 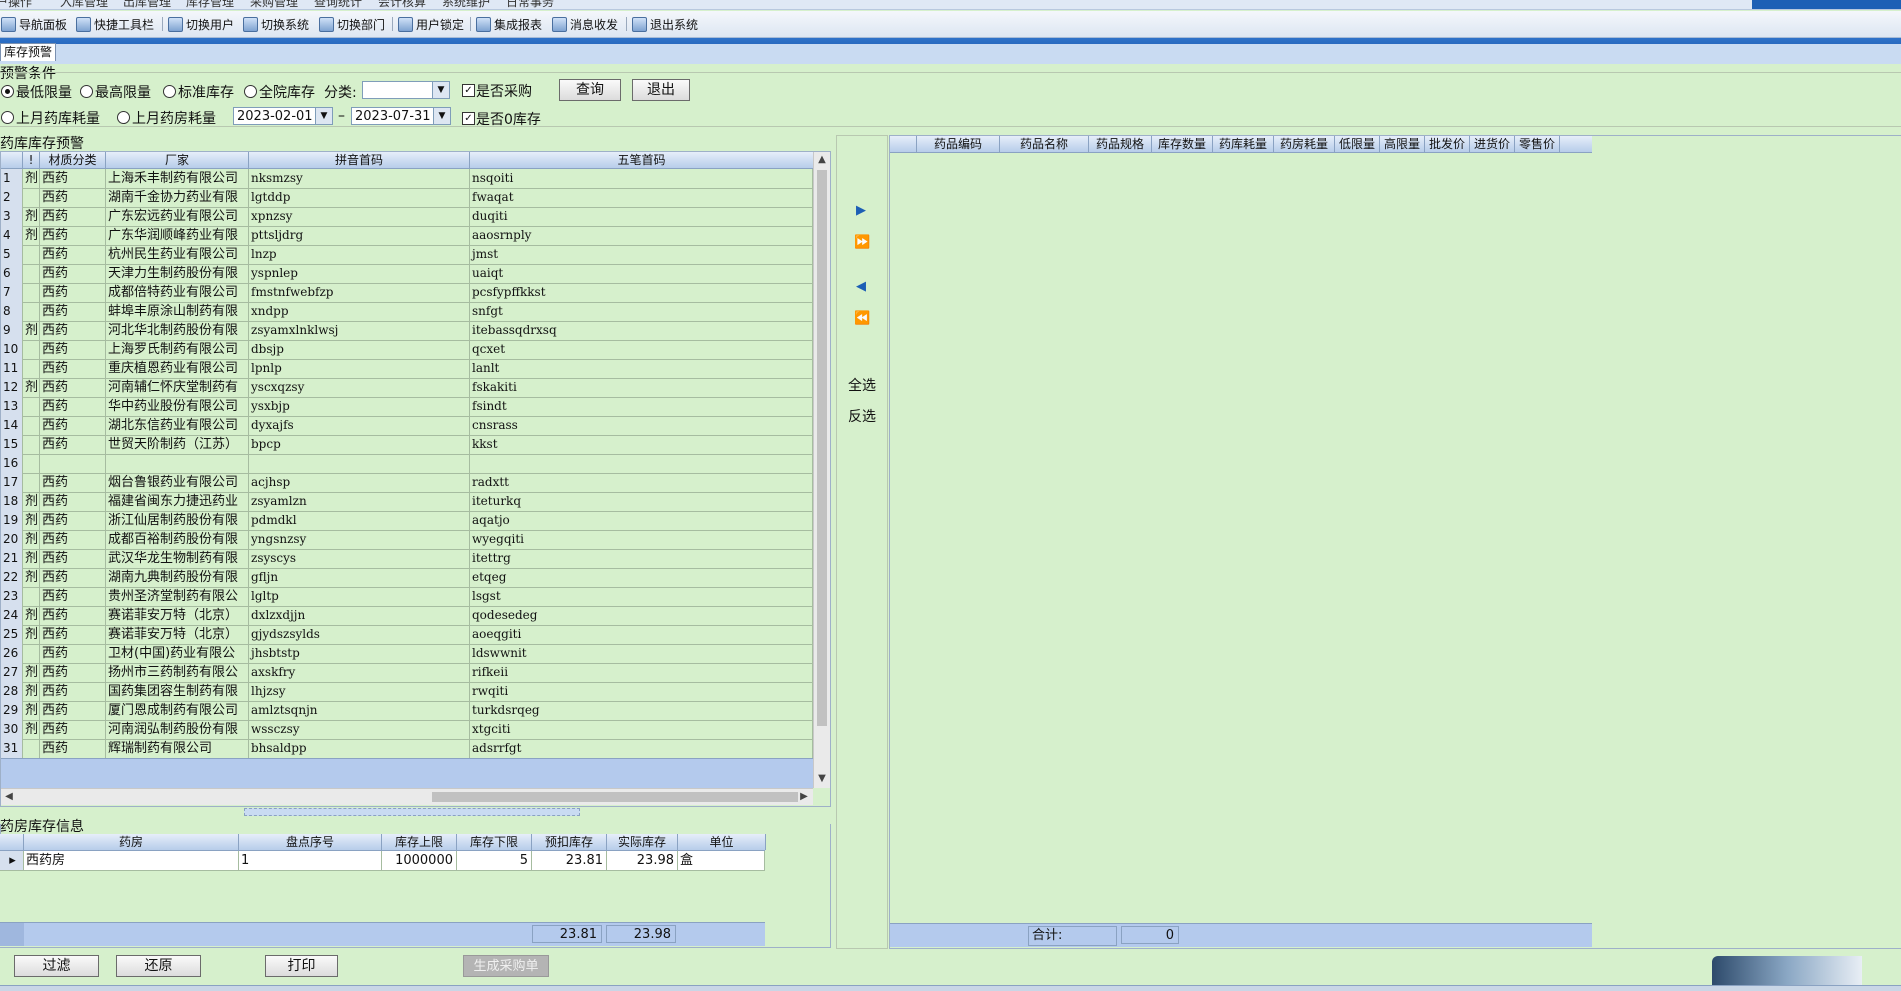 I want to click on header-cell: 厂家, so click(x=177, y=160).